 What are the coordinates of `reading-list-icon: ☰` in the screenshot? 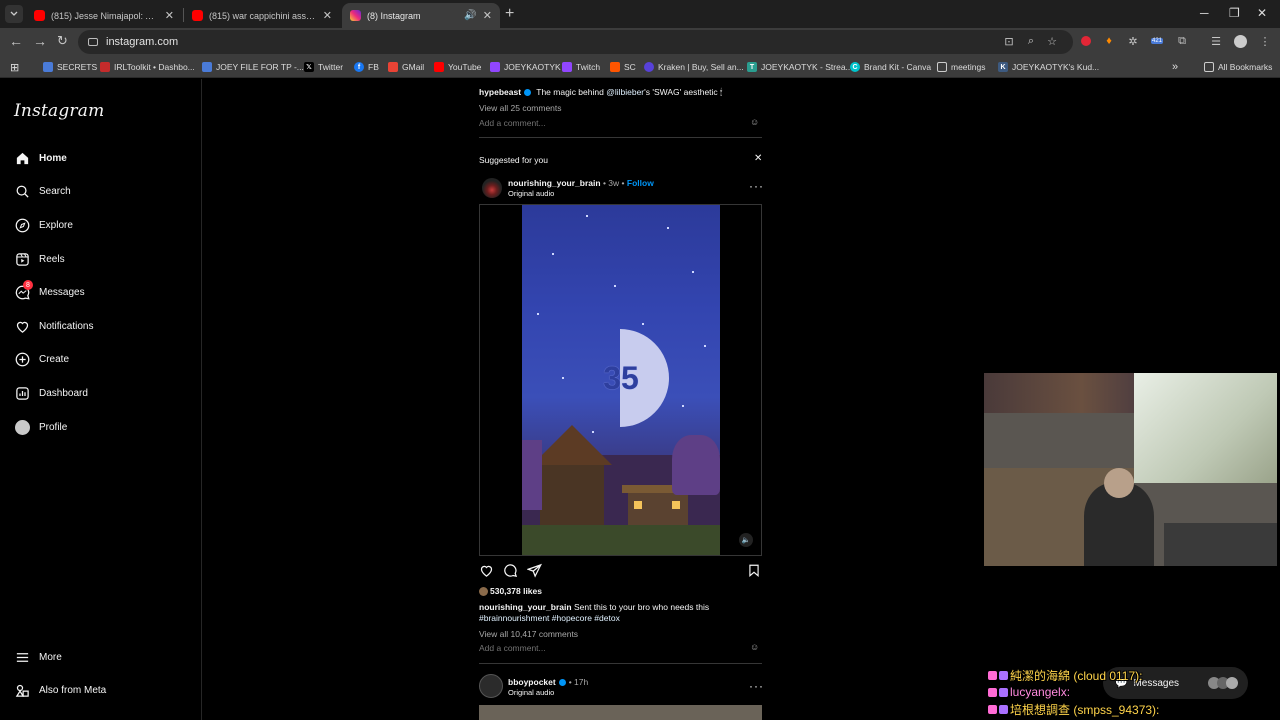 It's located at (1216, 41).